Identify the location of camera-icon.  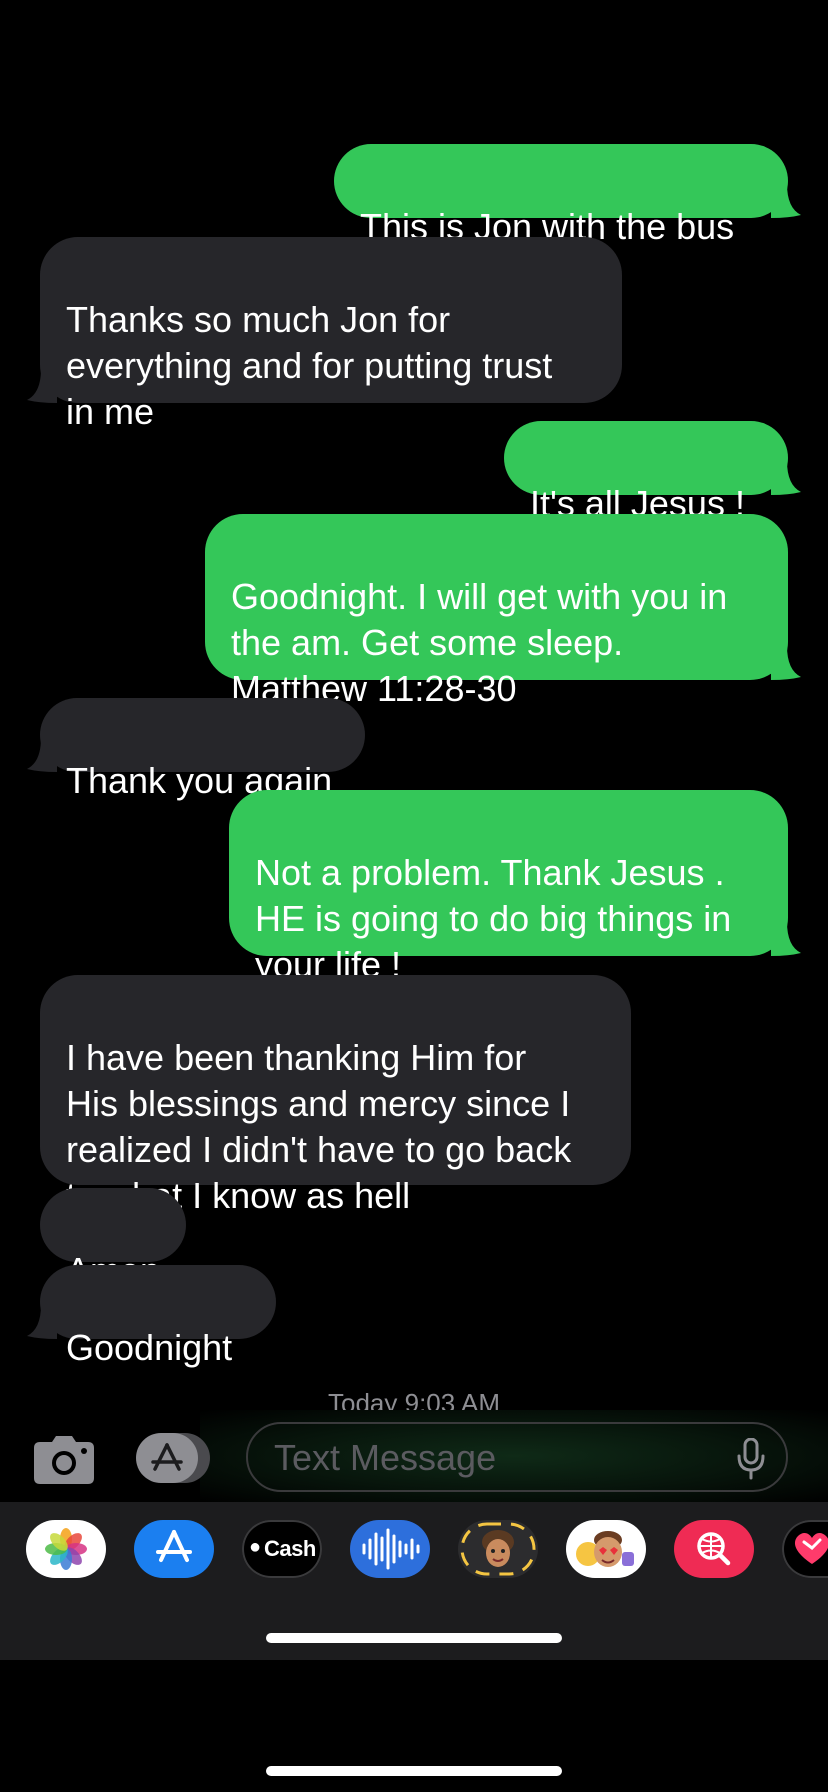
(64, 1460).